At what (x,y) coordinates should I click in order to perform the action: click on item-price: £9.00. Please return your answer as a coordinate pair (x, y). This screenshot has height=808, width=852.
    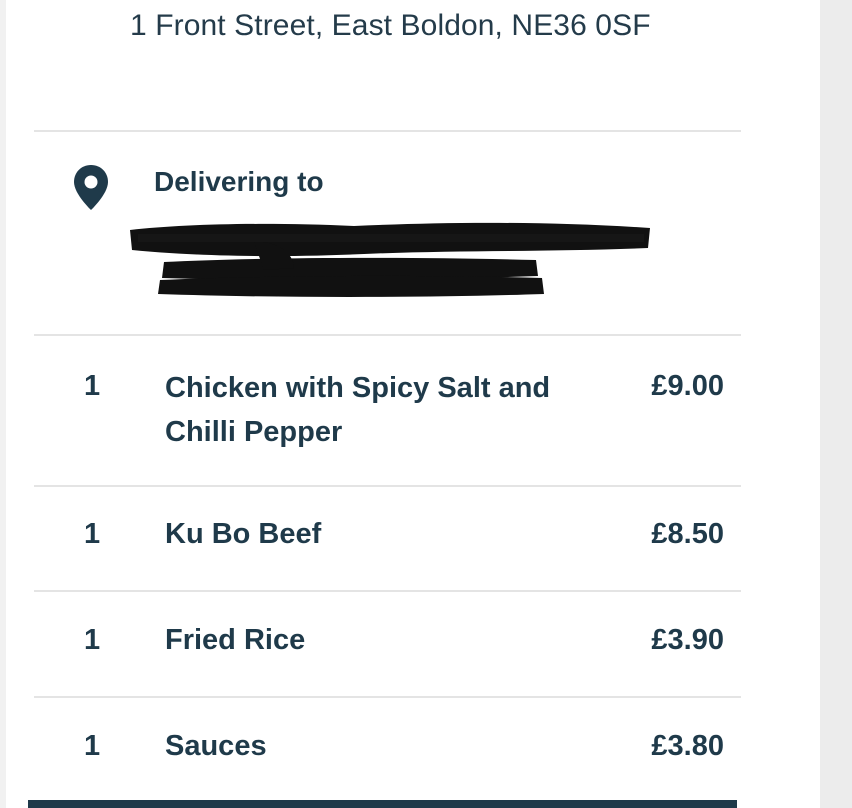
    Looking at the image, I should click on (687, 386).